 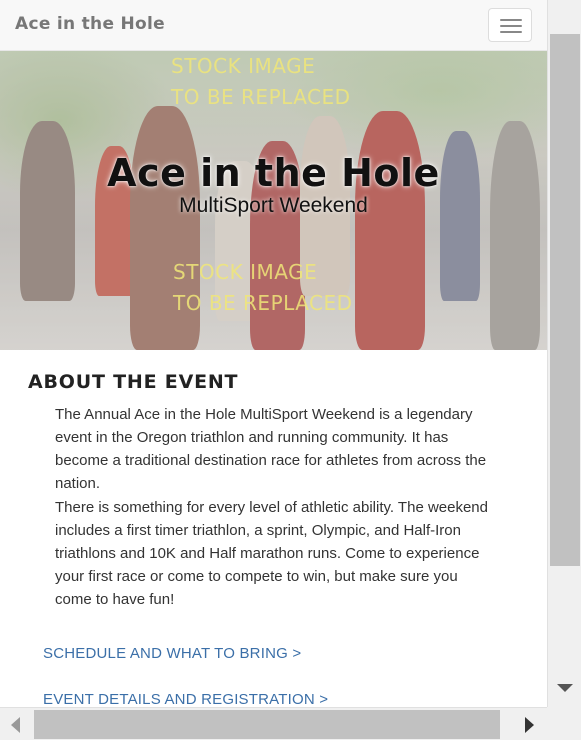 I want to click on registration-link: EVENT DETAILS AND REGISTRATION >, so click(x=185, y=699).